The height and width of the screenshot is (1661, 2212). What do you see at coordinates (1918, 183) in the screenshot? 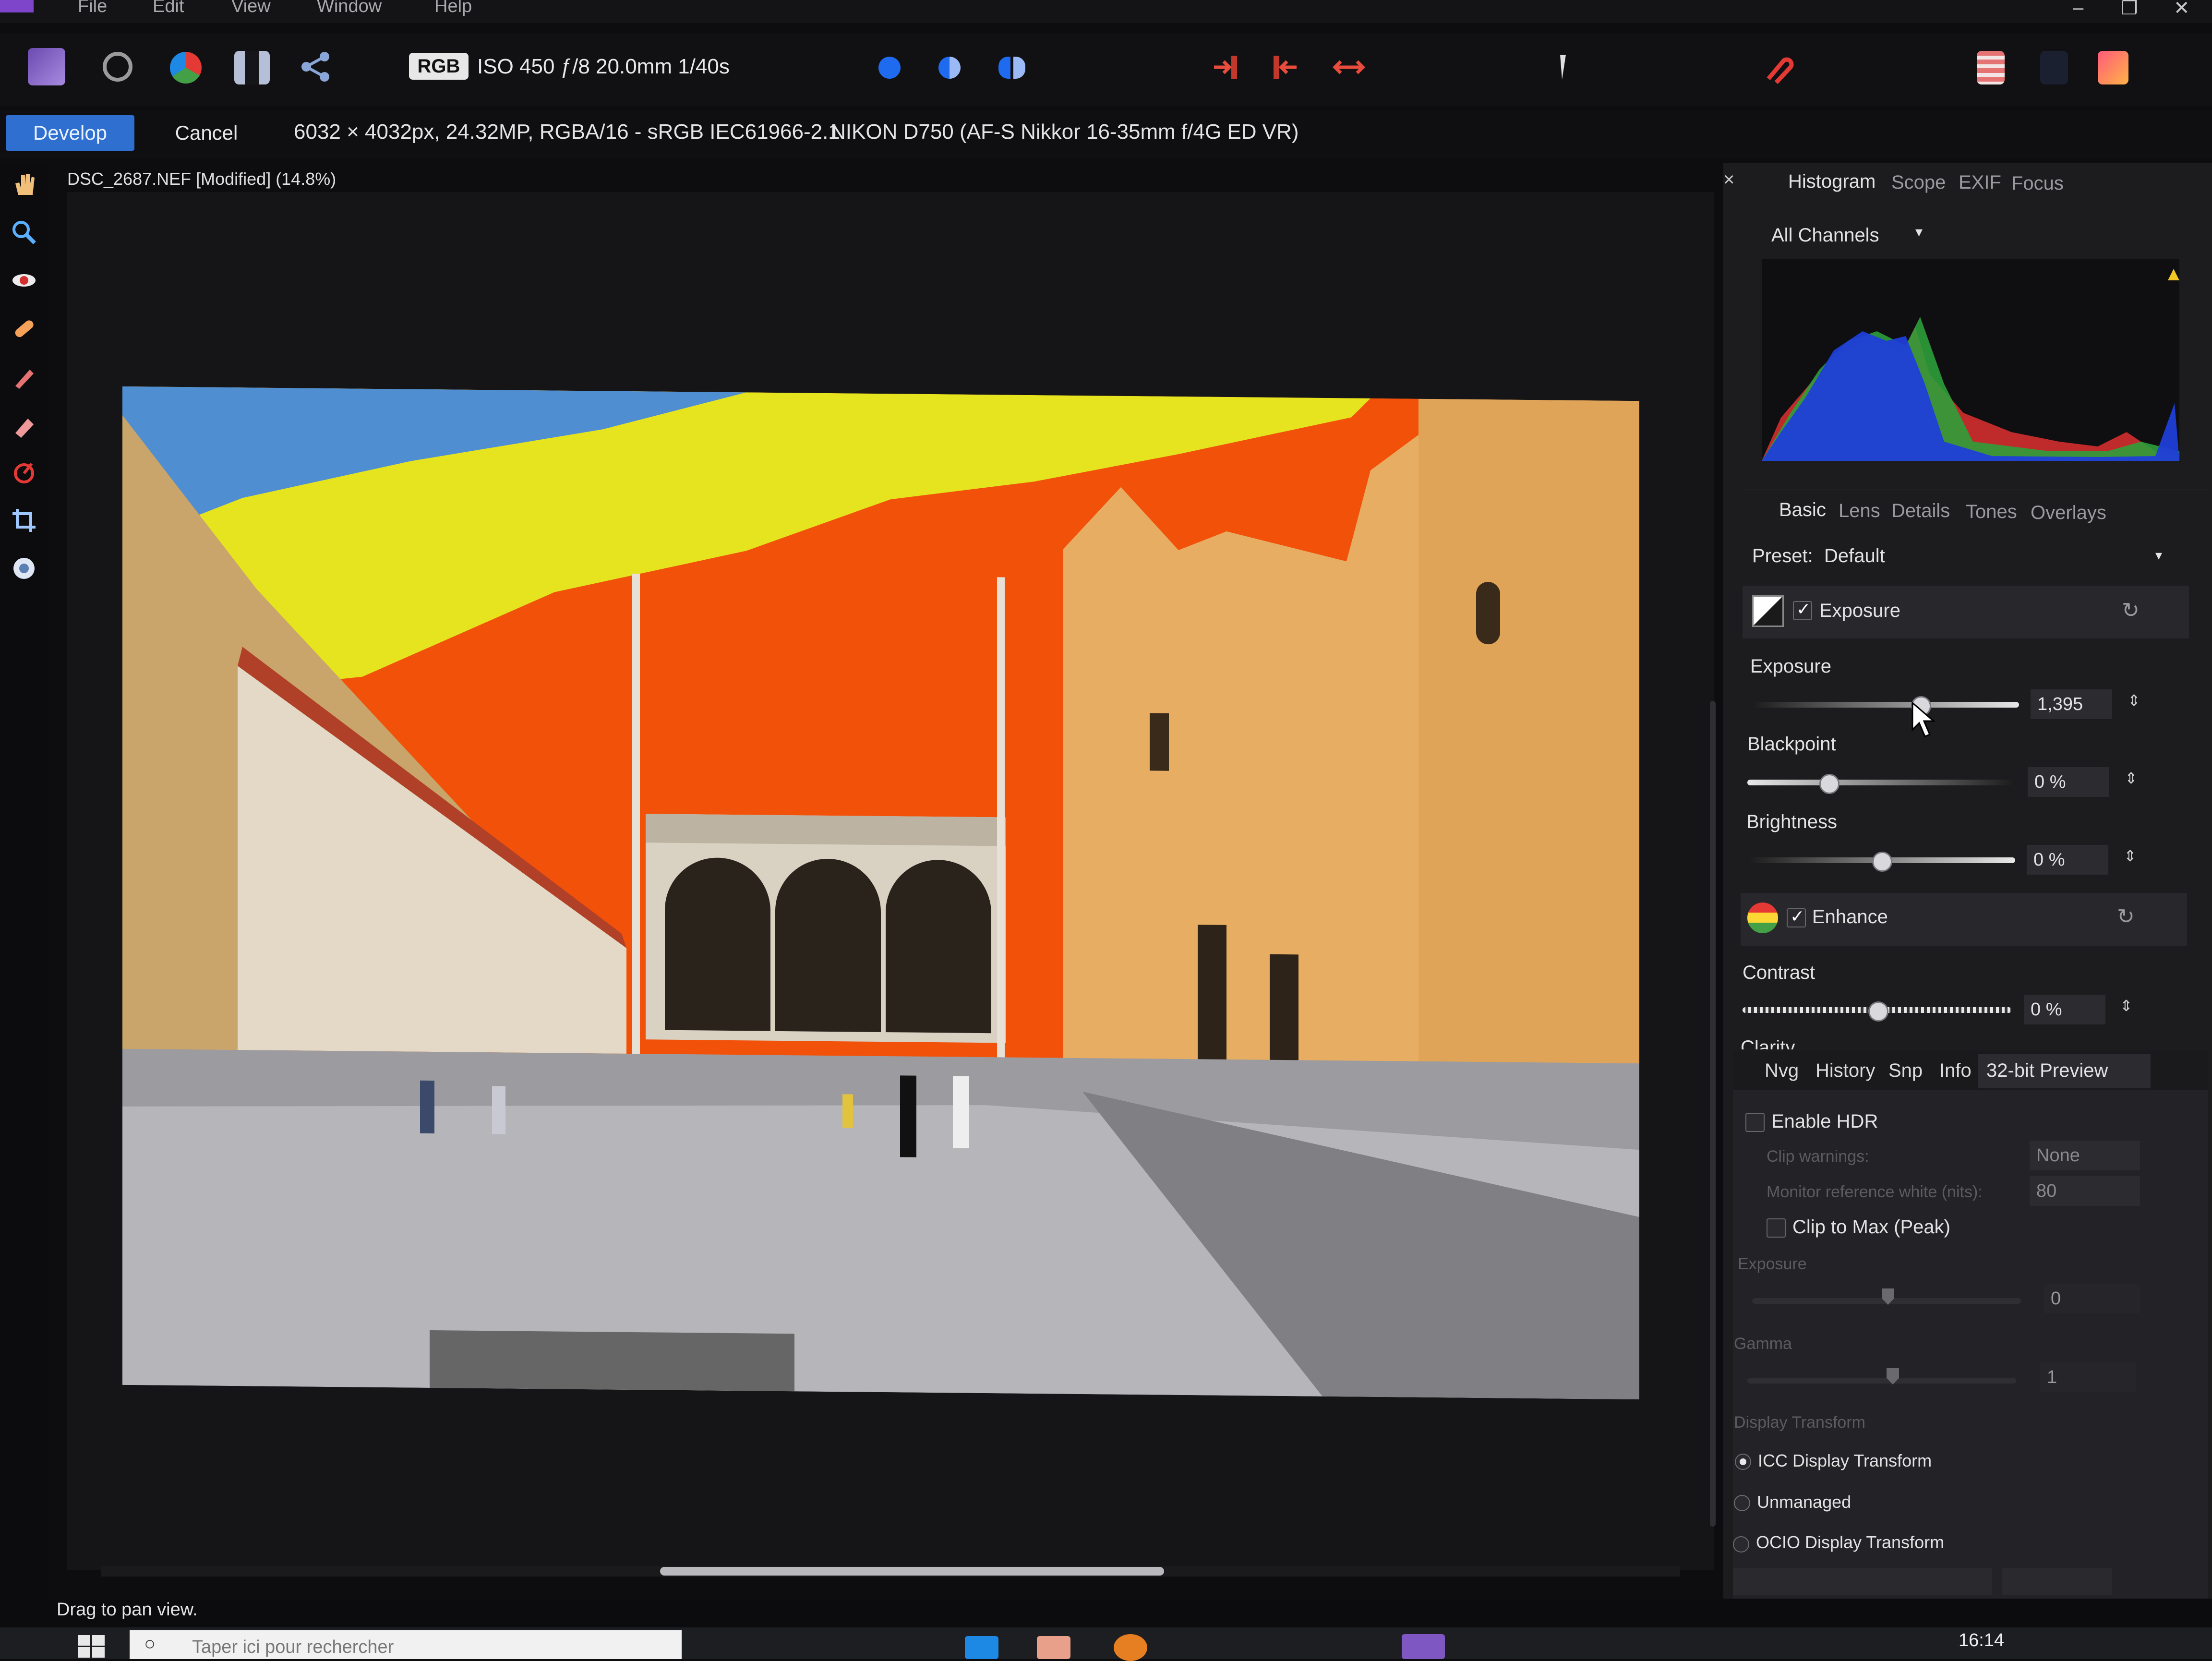
I see `tab-scope: Scope` at bounding box center [1918, 183].